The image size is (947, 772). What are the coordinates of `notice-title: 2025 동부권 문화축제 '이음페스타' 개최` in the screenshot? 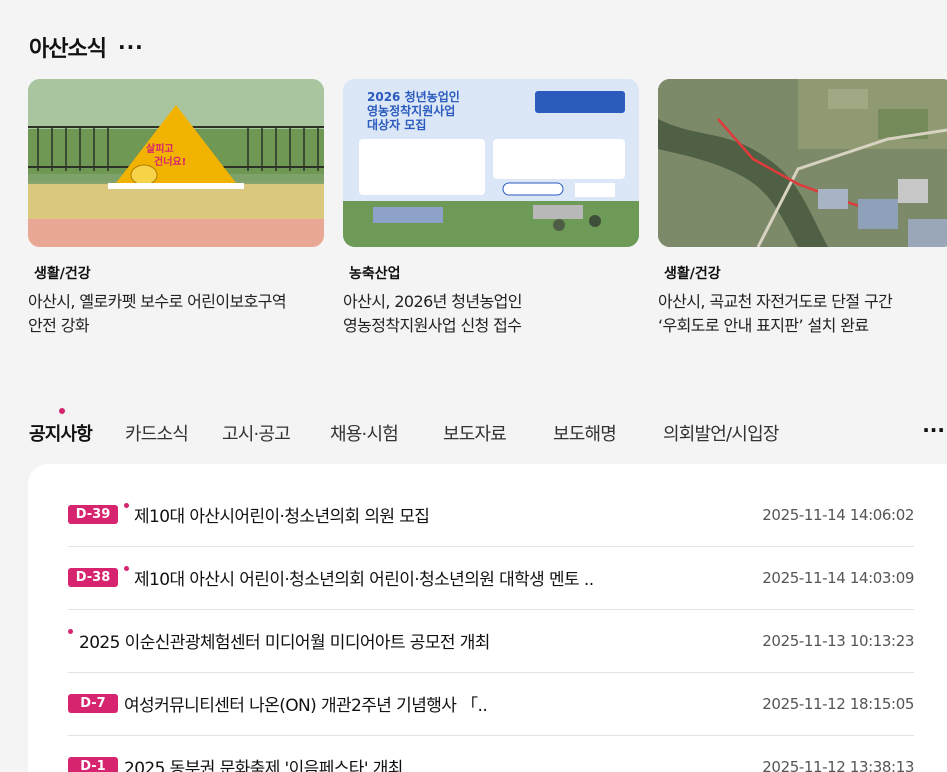 It's located at (263, 763).